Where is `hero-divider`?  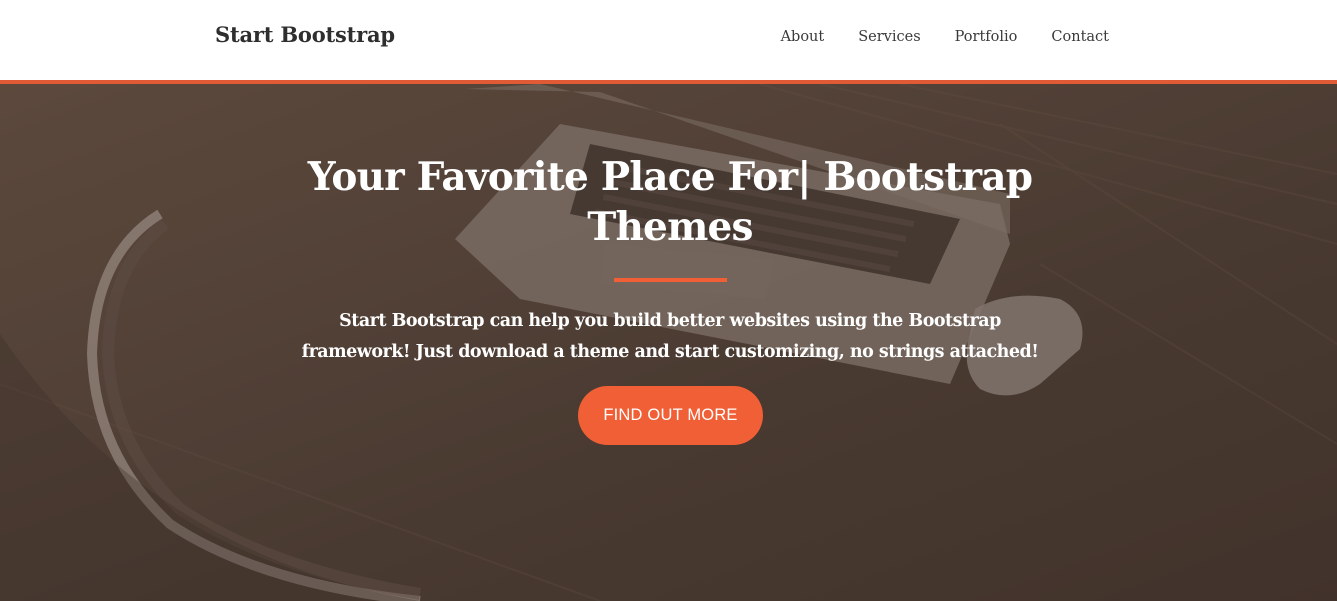
hero-divider is located at coordinates (670, 280).